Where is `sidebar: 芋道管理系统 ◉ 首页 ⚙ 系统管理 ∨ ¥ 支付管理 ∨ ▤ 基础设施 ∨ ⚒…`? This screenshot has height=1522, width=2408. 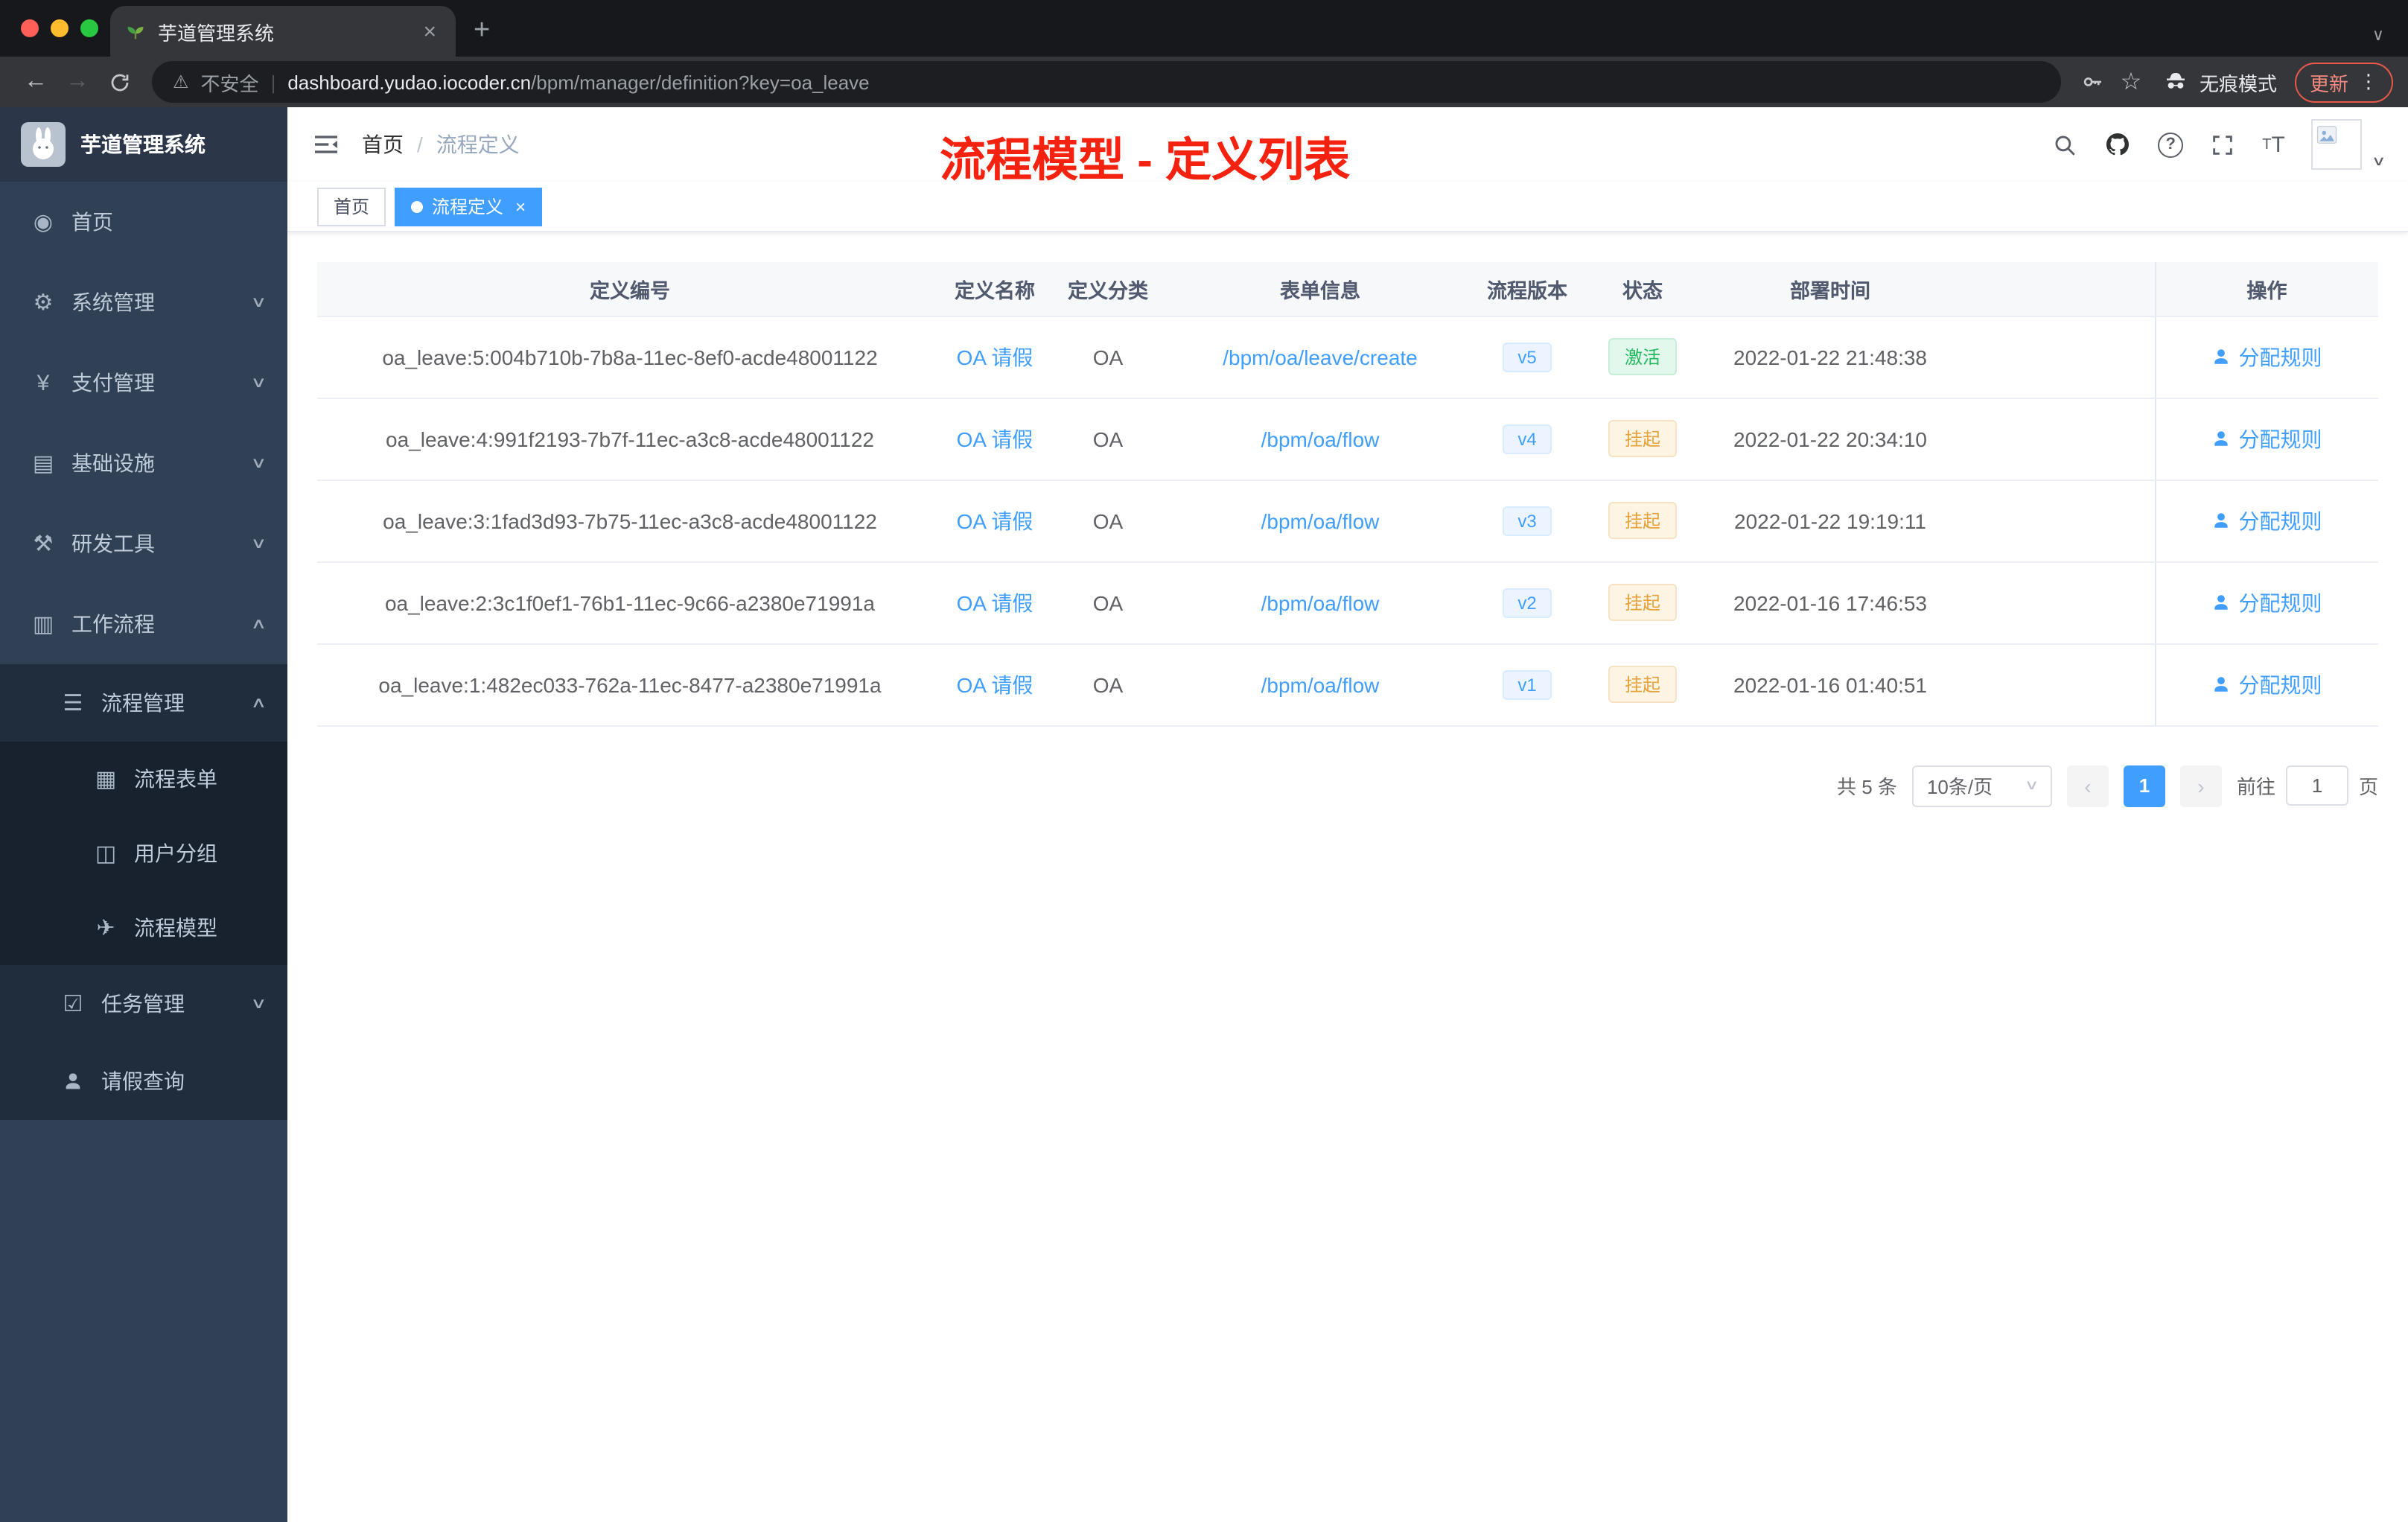
sidebar: 芋道管理系统 ◉ 首页 ⚙ 系统管理 ∨ ¥ 支付管理 ∨ ▤ 基础设施 ∨ ⚒… is located at coordinates (143, 814).